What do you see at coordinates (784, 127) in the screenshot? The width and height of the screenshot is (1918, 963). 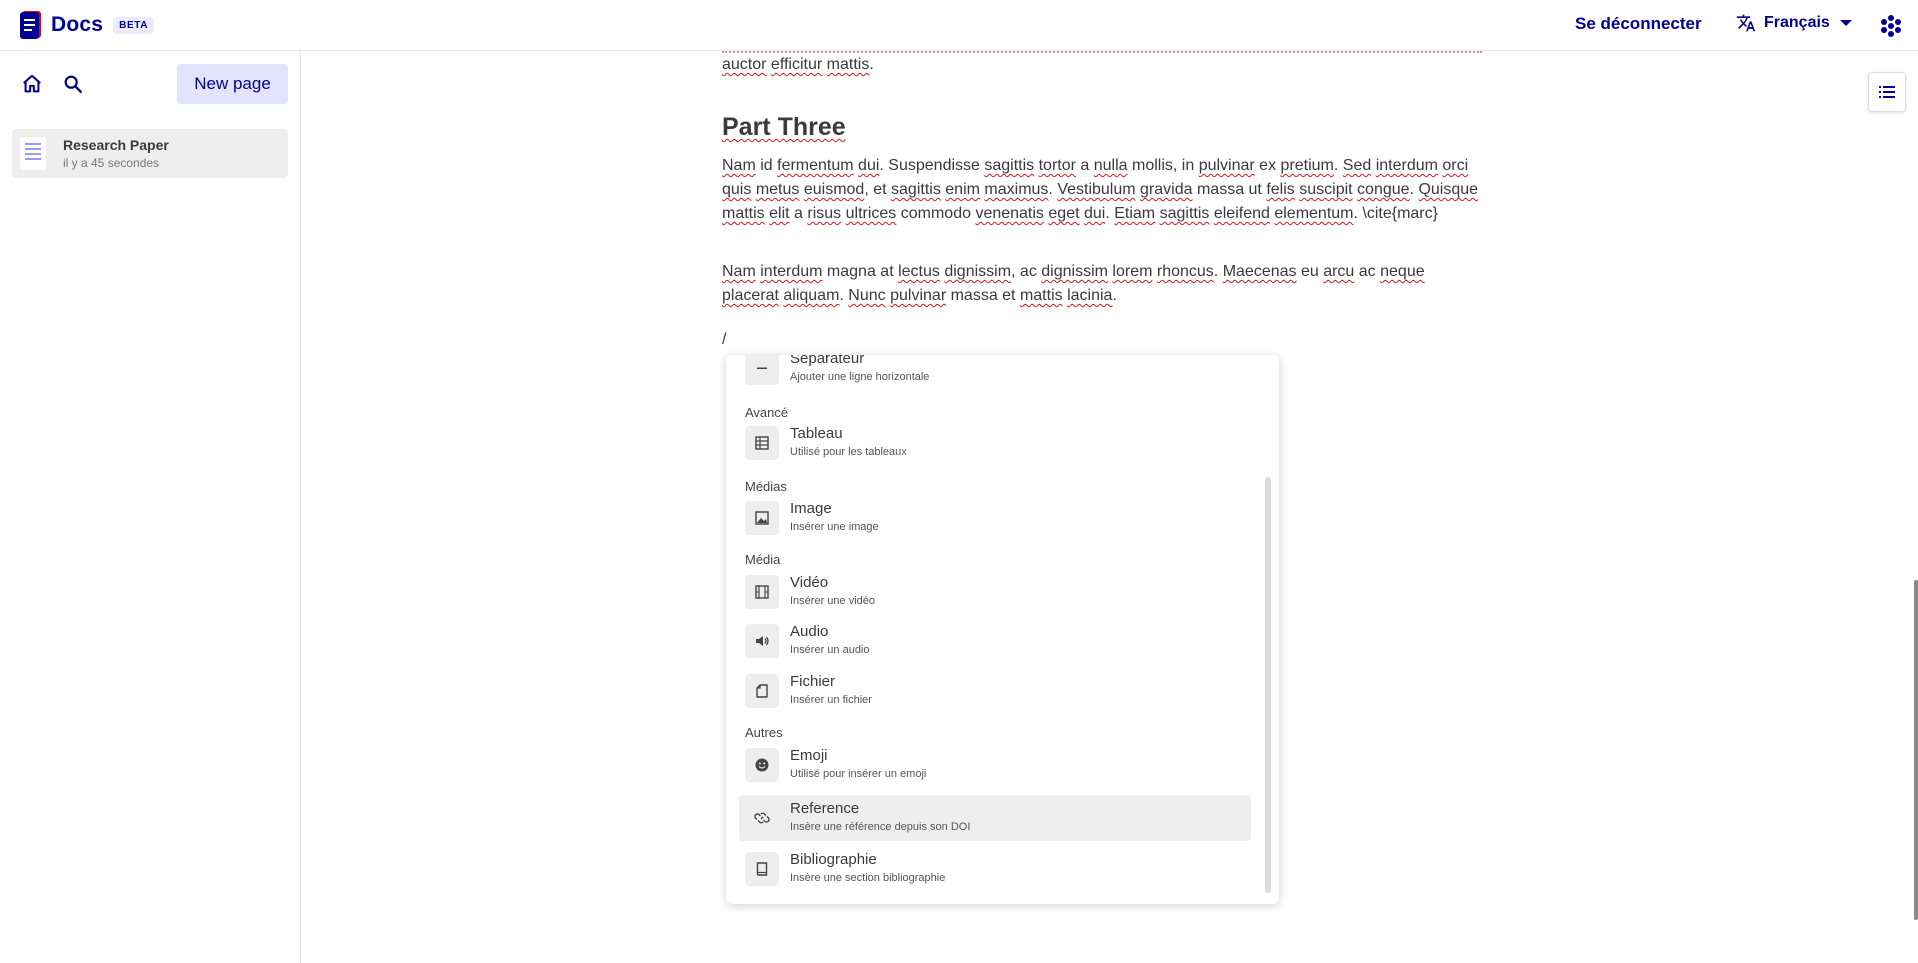 I see `section-heading: Part Three` at bounding box center [784, 127].